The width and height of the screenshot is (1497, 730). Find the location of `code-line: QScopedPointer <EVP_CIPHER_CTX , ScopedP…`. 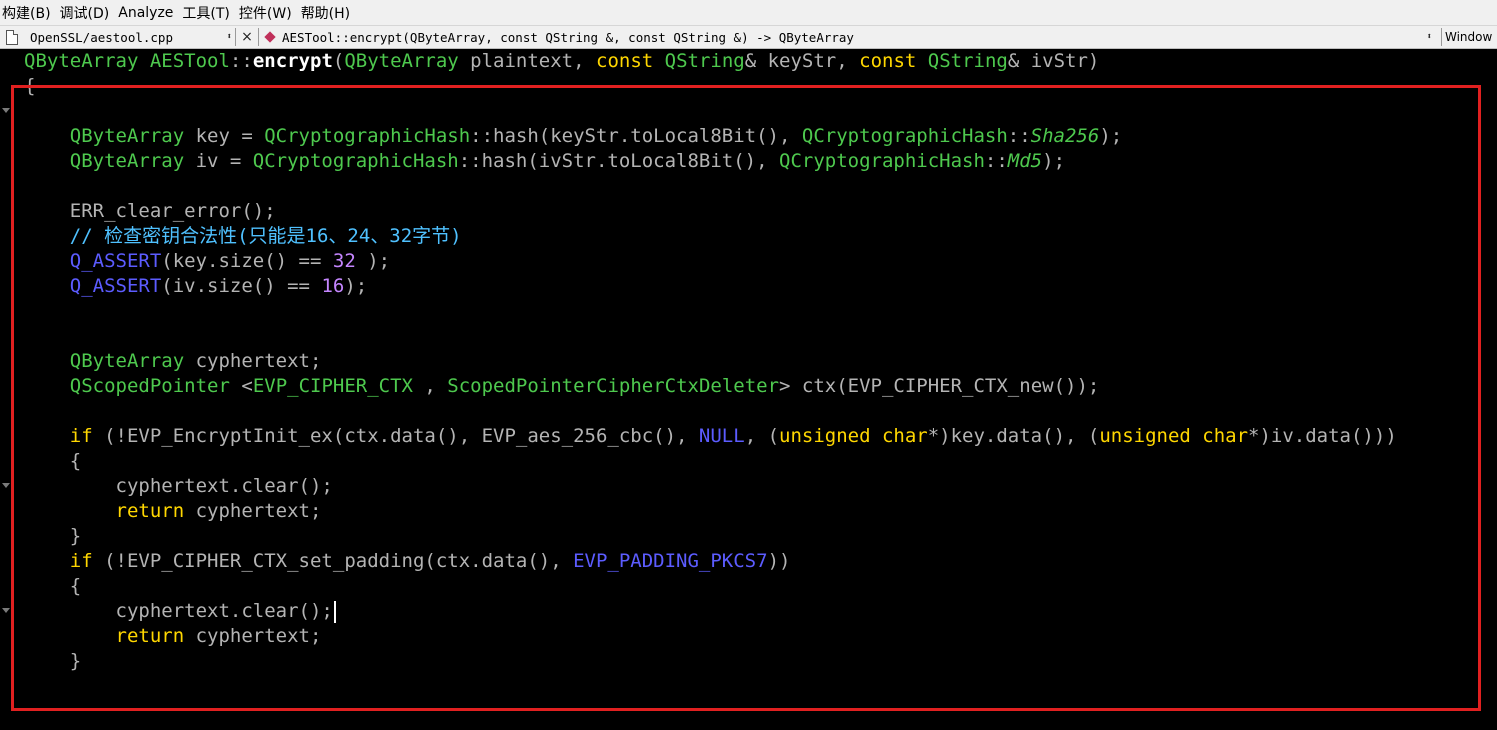

code-line: QScopedPointer <EVP_CIPHER_CTX , ScopedP… is located at coordinates (710, 386).